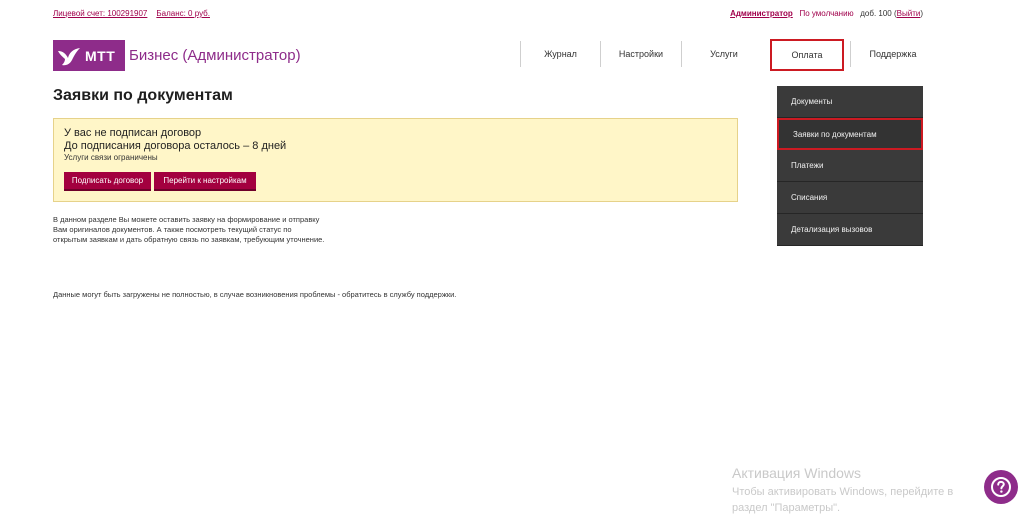  What do you see at coordinates (175, 146) in the screenshot?
I see `warning-line-days-left: До подписания договора осталось – 8 дней` at bounding box center [175, 146].